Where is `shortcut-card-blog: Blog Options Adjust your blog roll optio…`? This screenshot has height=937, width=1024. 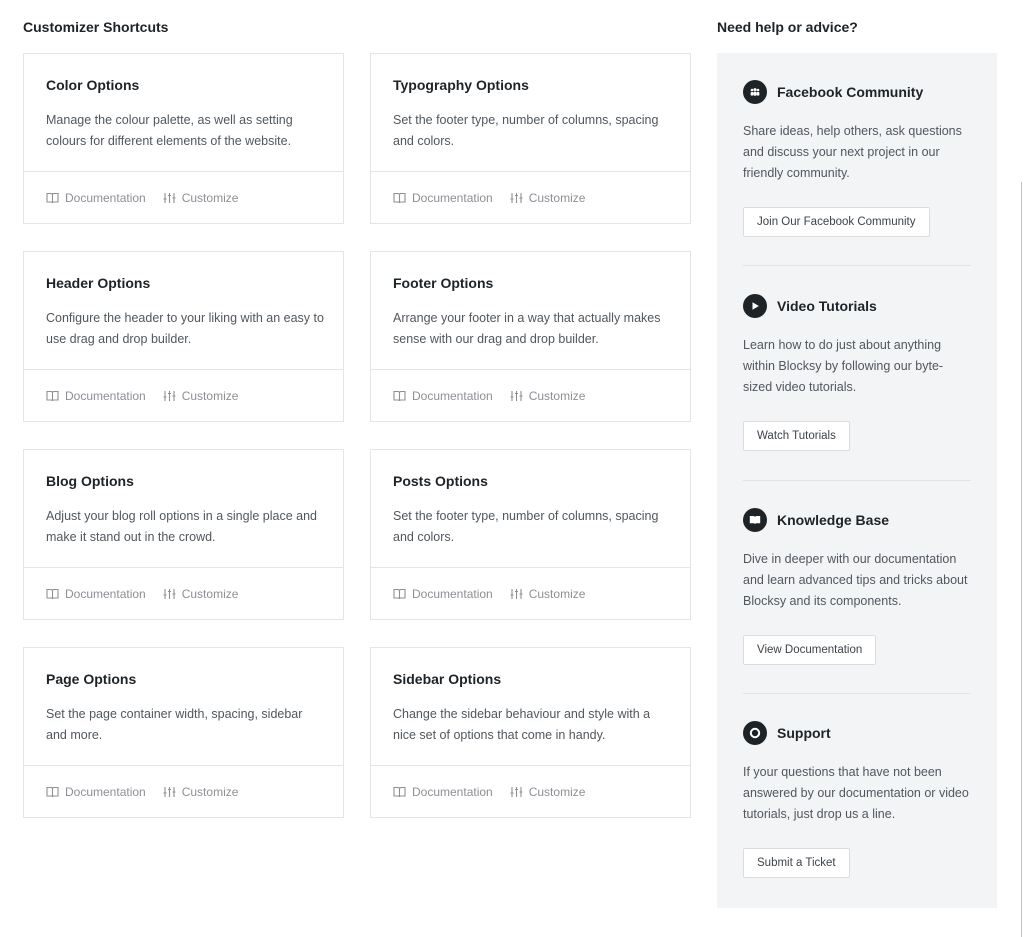
shortcut-card-blog: Blog Options Adjust your blog roll optio… is located at coordinates (183, 534).